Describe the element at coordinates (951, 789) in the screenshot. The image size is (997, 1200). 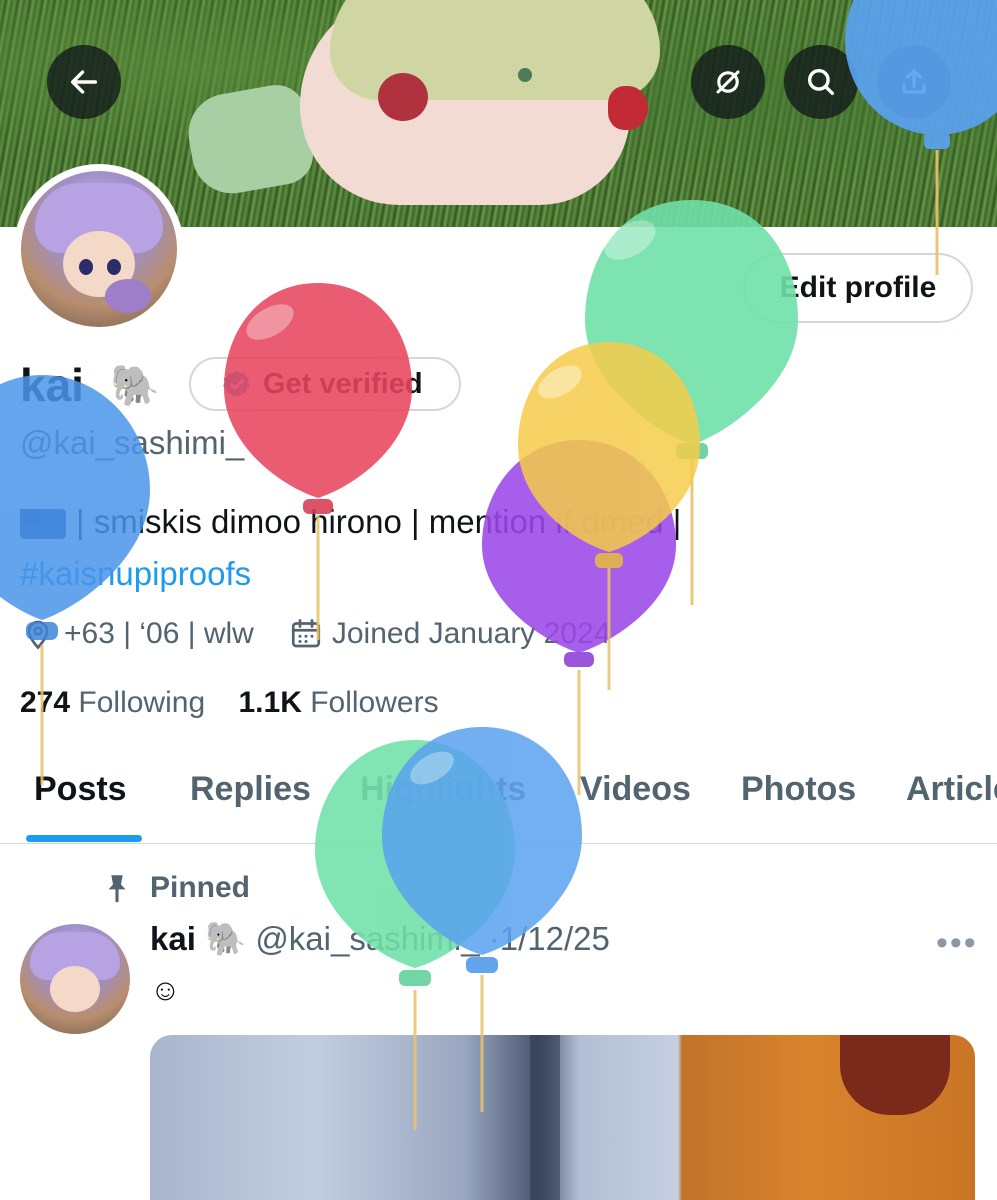
I see `tab-articles: Articles` at that location.